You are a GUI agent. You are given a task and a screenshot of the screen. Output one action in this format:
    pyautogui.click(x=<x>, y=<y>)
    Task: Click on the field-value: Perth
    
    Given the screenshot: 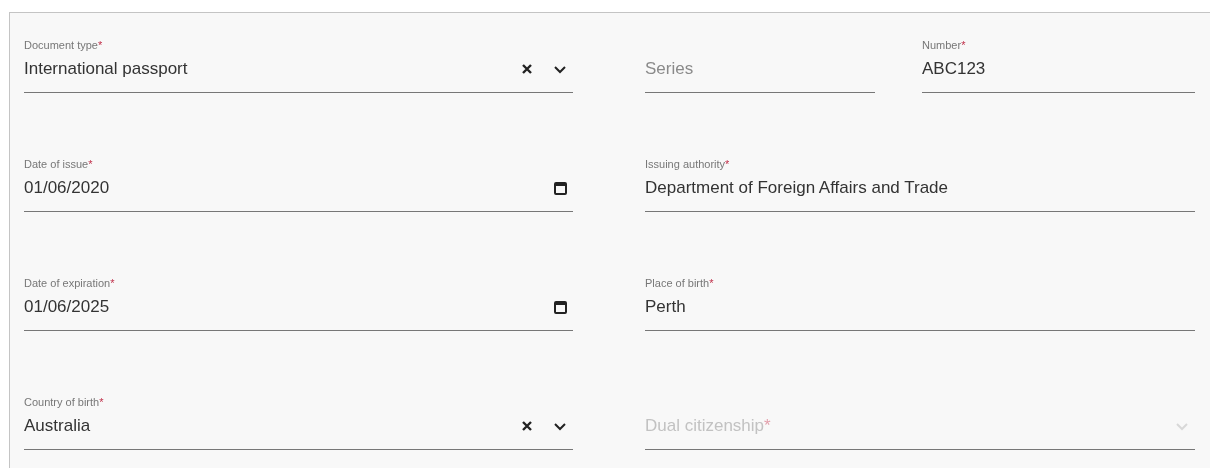 What is the action you would take?
    pyautogui.click(x=665, y=307)
    